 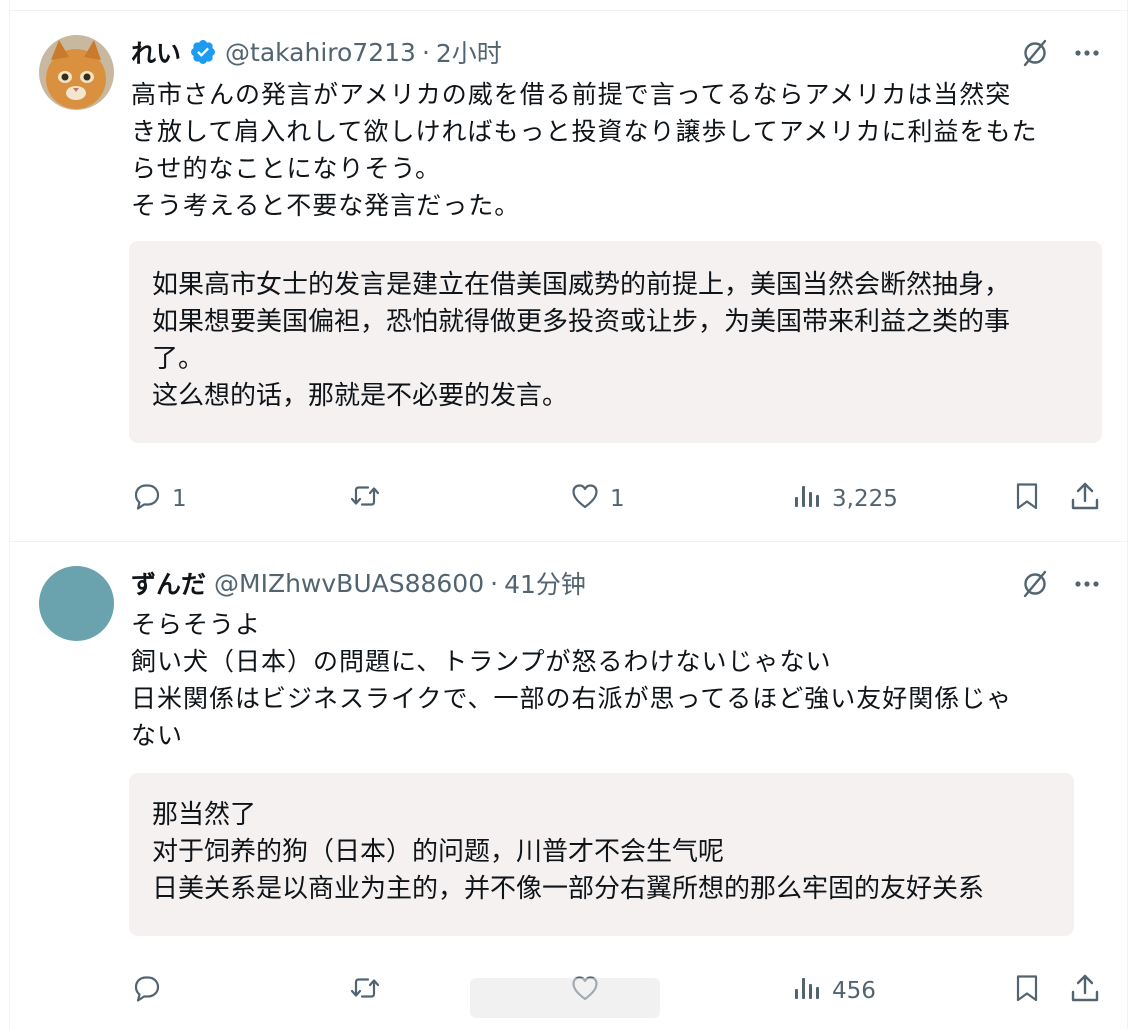 I want to click on timestamp: 41分钟, so click(x=545, y=583).